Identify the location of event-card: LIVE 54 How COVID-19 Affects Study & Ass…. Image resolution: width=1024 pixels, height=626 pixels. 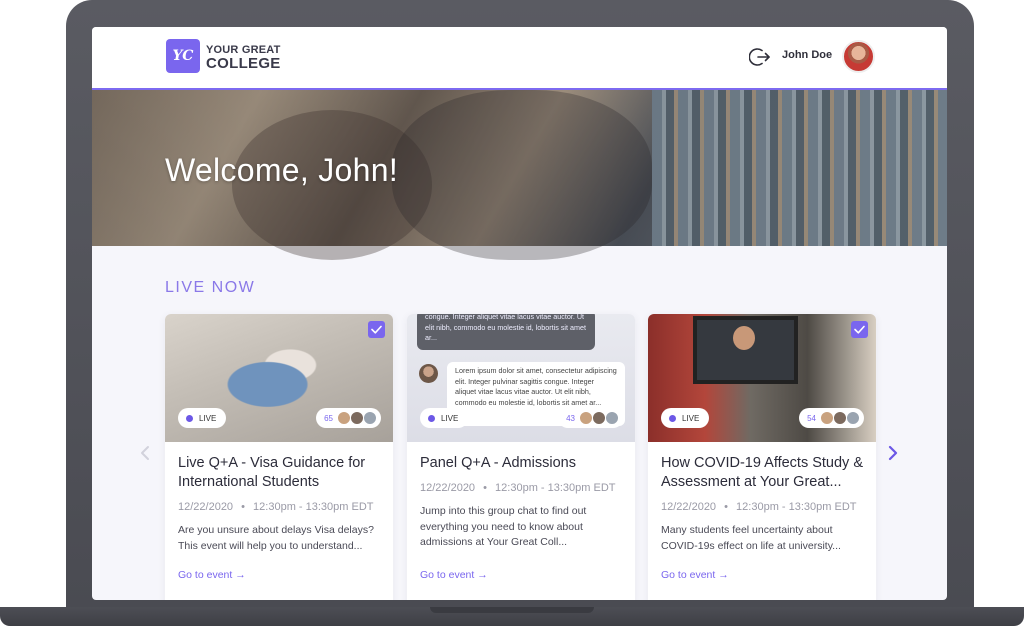
(762, 457).